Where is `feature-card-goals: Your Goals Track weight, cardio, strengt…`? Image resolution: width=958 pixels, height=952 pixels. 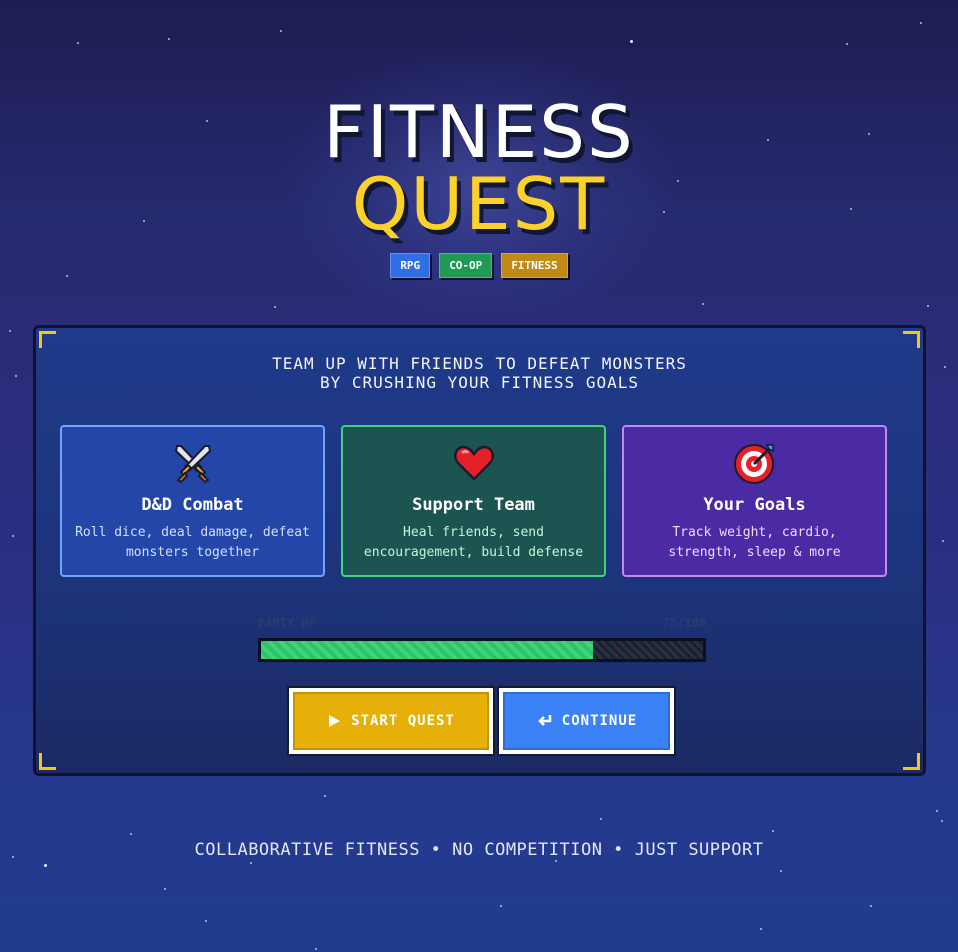
feature-card-goals: Your Goals Track weight, cardio, strengt… is located at coordinates (754, 501).